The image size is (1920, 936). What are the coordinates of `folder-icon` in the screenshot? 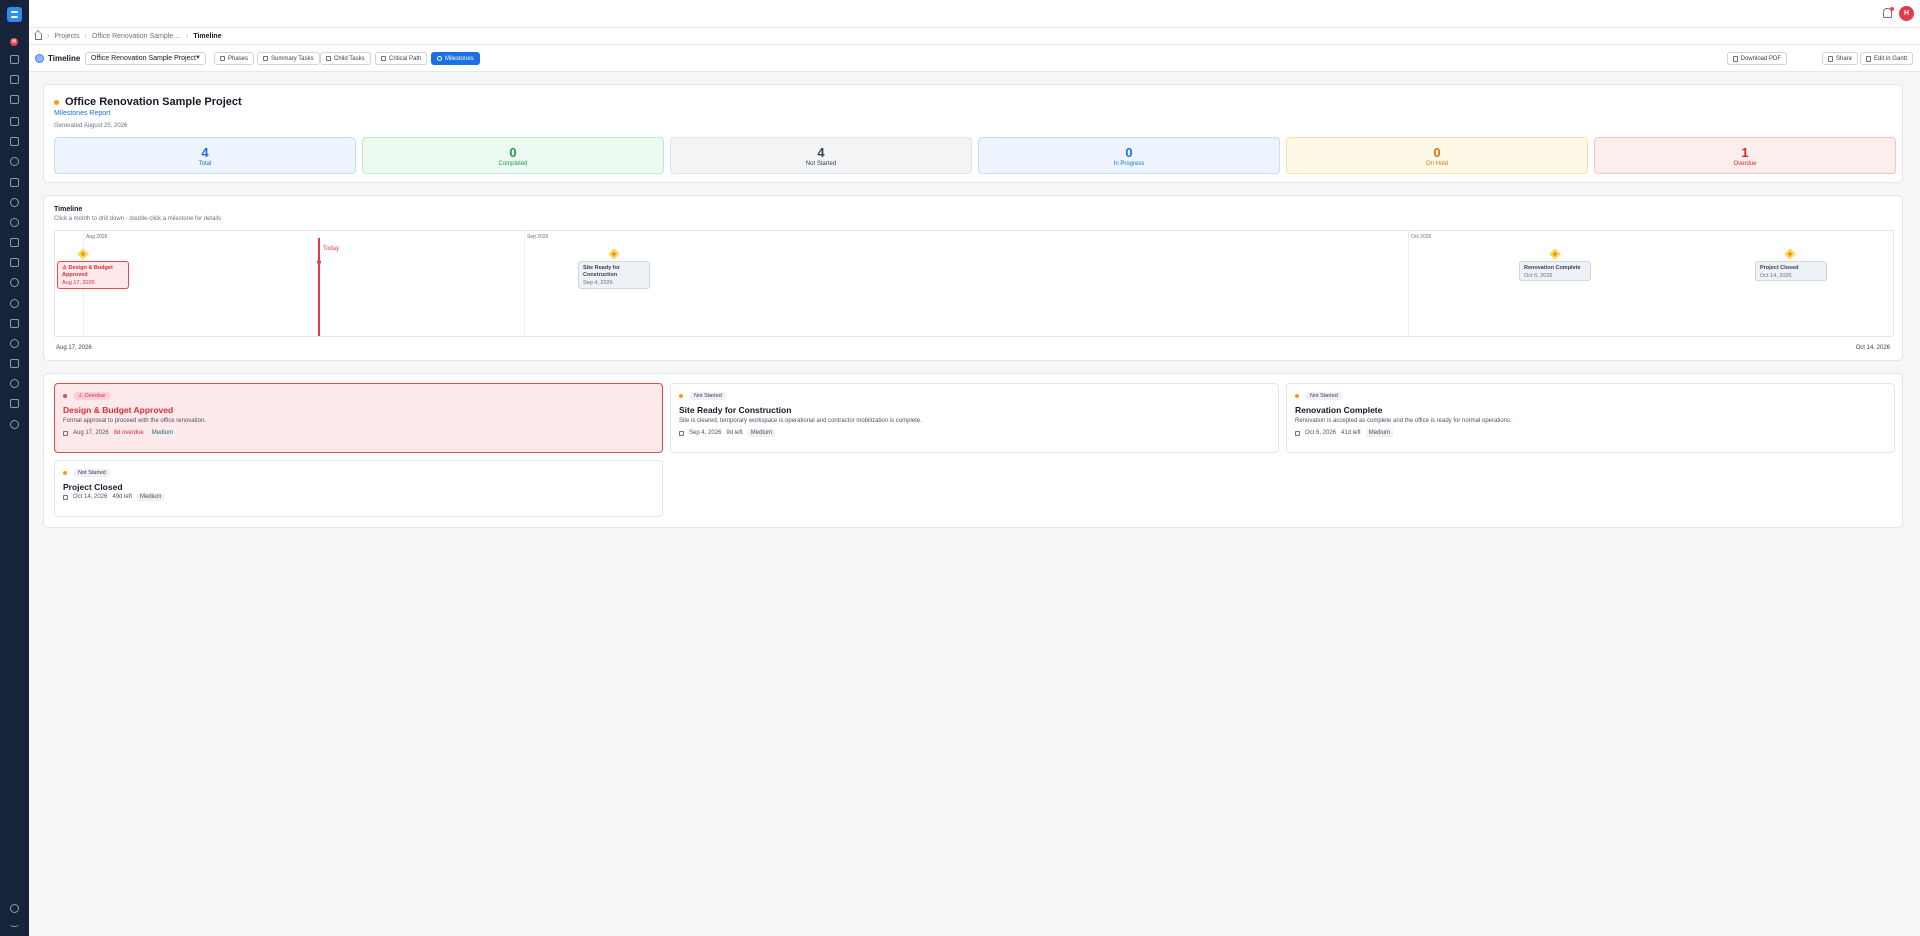 It's located at (14, 99).